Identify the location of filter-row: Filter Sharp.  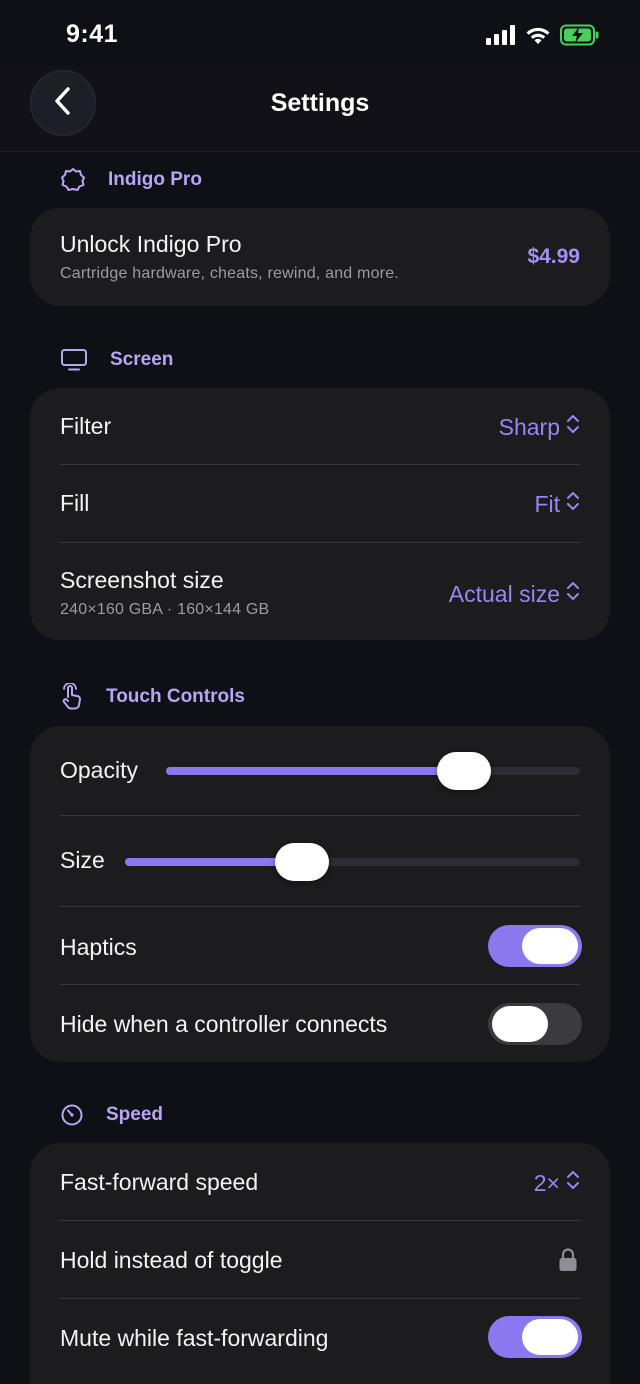
(320, 426).